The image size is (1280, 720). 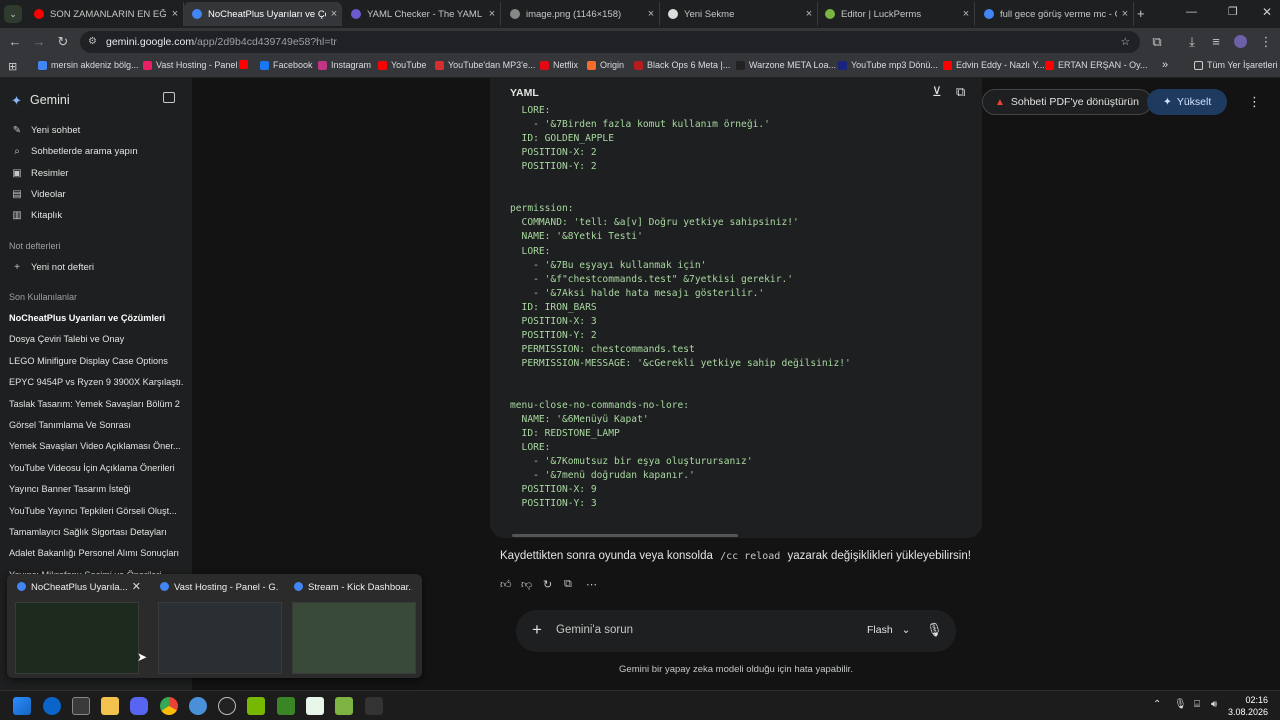 What do you see at coordinates (581, 14) in the screenshot?
I see `browser-tab: image.png (1146×158) ×` at bounding box center [581, 14].